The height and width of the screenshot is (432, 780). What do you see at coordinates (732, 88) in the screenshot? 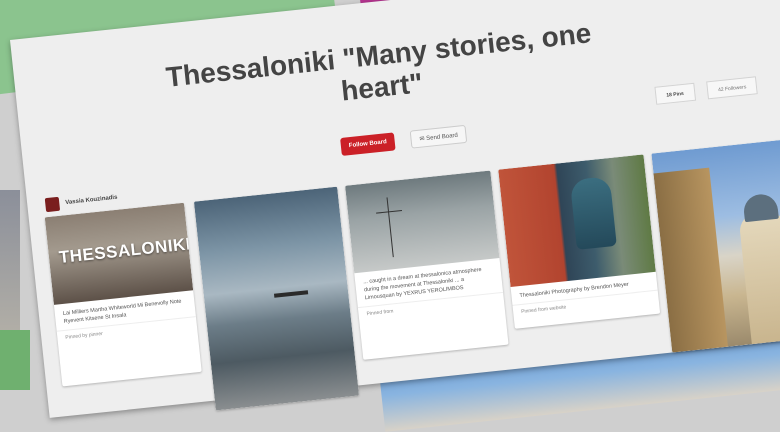
I see `tab-followers: 42 Followers` at bounding box center [732, 88].